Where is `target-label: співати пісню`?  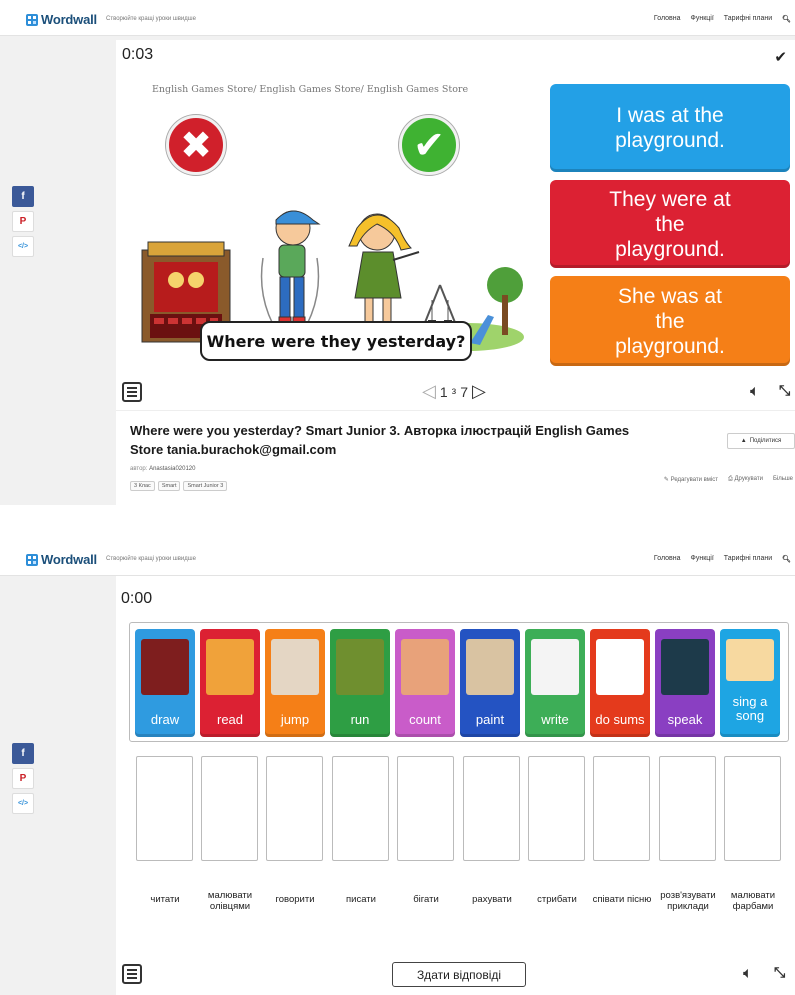 target-label: співати пісню is located at coordinates (622, 899).